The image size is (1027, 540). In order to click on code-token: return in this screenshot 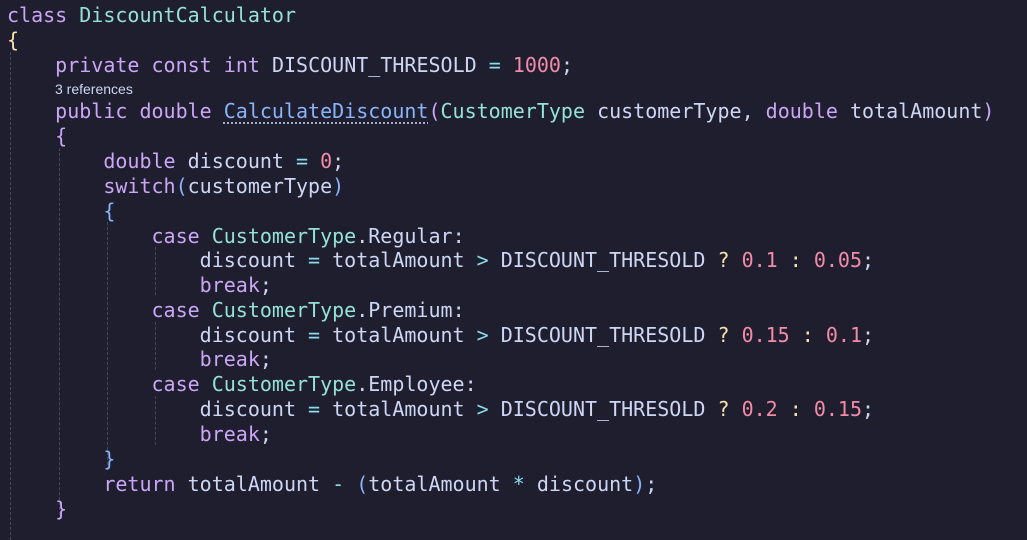, I will do `click(139, 484)`.